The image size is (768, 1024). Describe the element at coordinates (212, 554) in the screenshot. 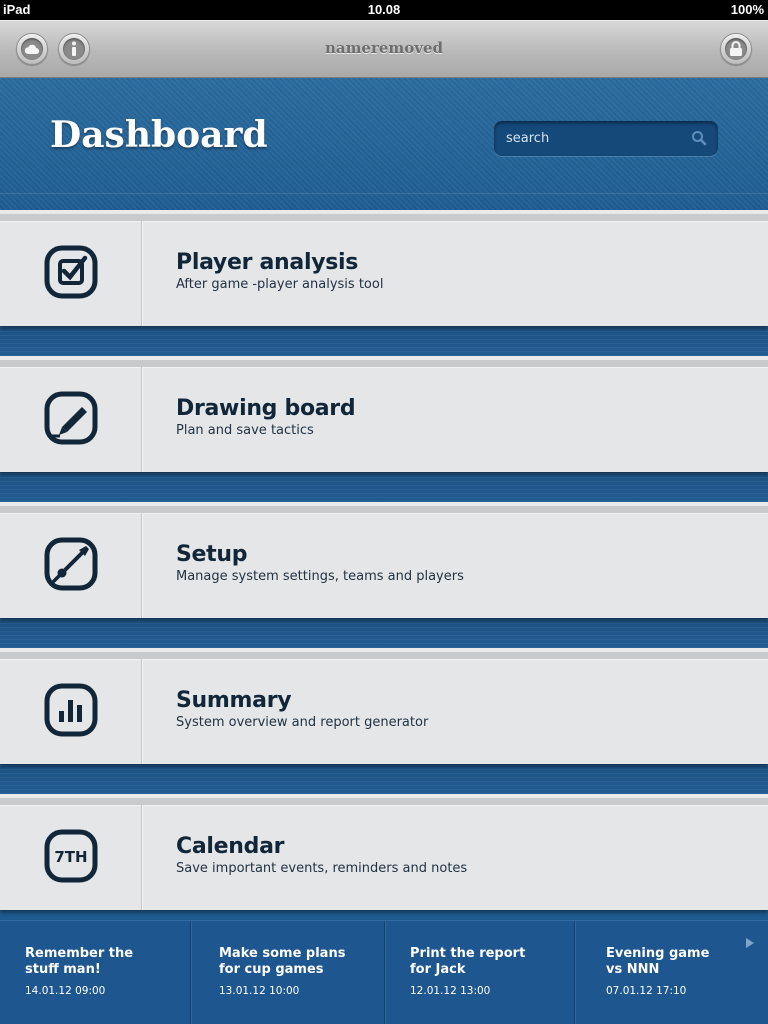

I see `item-title: Setup` at that location.